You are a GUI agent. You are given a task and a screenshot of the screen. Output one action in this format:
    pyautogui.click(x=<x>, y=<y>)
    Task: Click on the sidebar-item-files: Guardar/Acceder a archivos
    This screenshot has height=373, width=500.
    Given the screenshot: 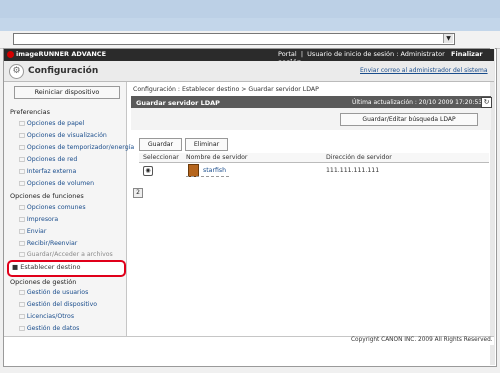 What is the action you would take?
    pyautogui.click(x=66, y=254)
    